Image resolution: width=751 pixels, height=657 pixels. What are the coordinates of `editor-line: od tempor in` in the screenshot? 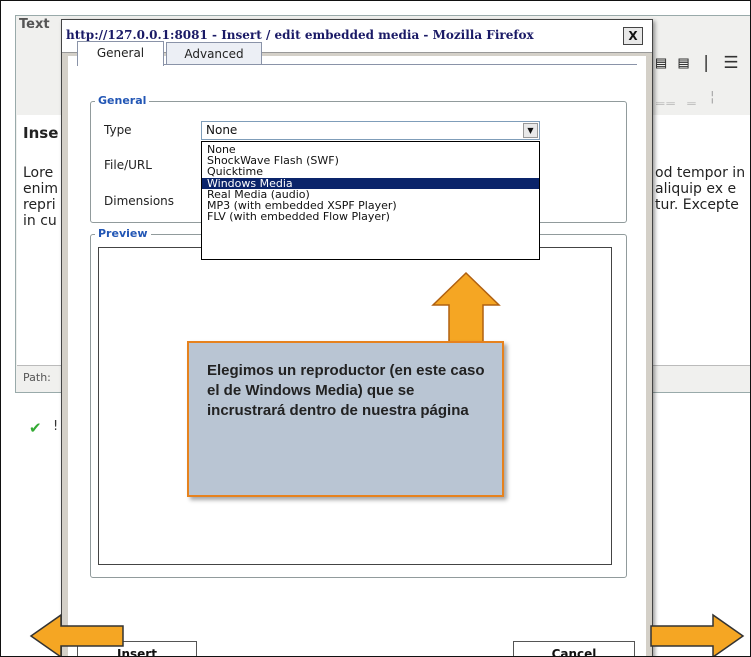 It's located at (700, 173).